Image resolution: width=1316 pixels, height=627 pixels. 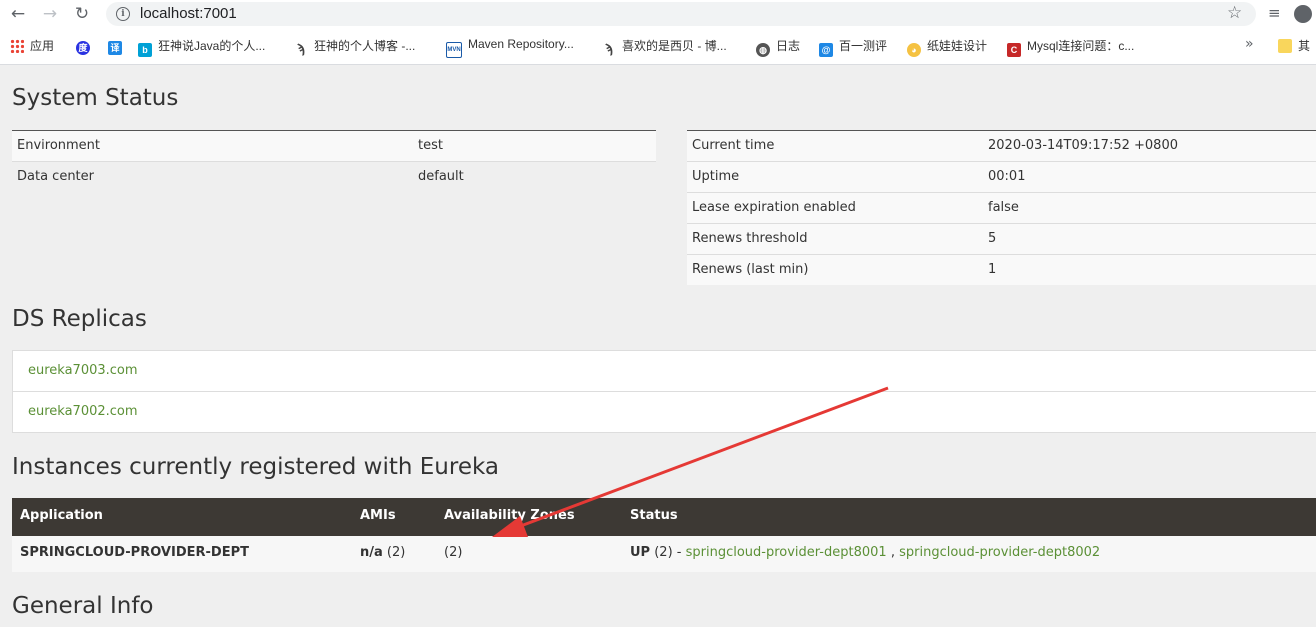 I want to click on status-key: Current time, so click(x=733, y=145).